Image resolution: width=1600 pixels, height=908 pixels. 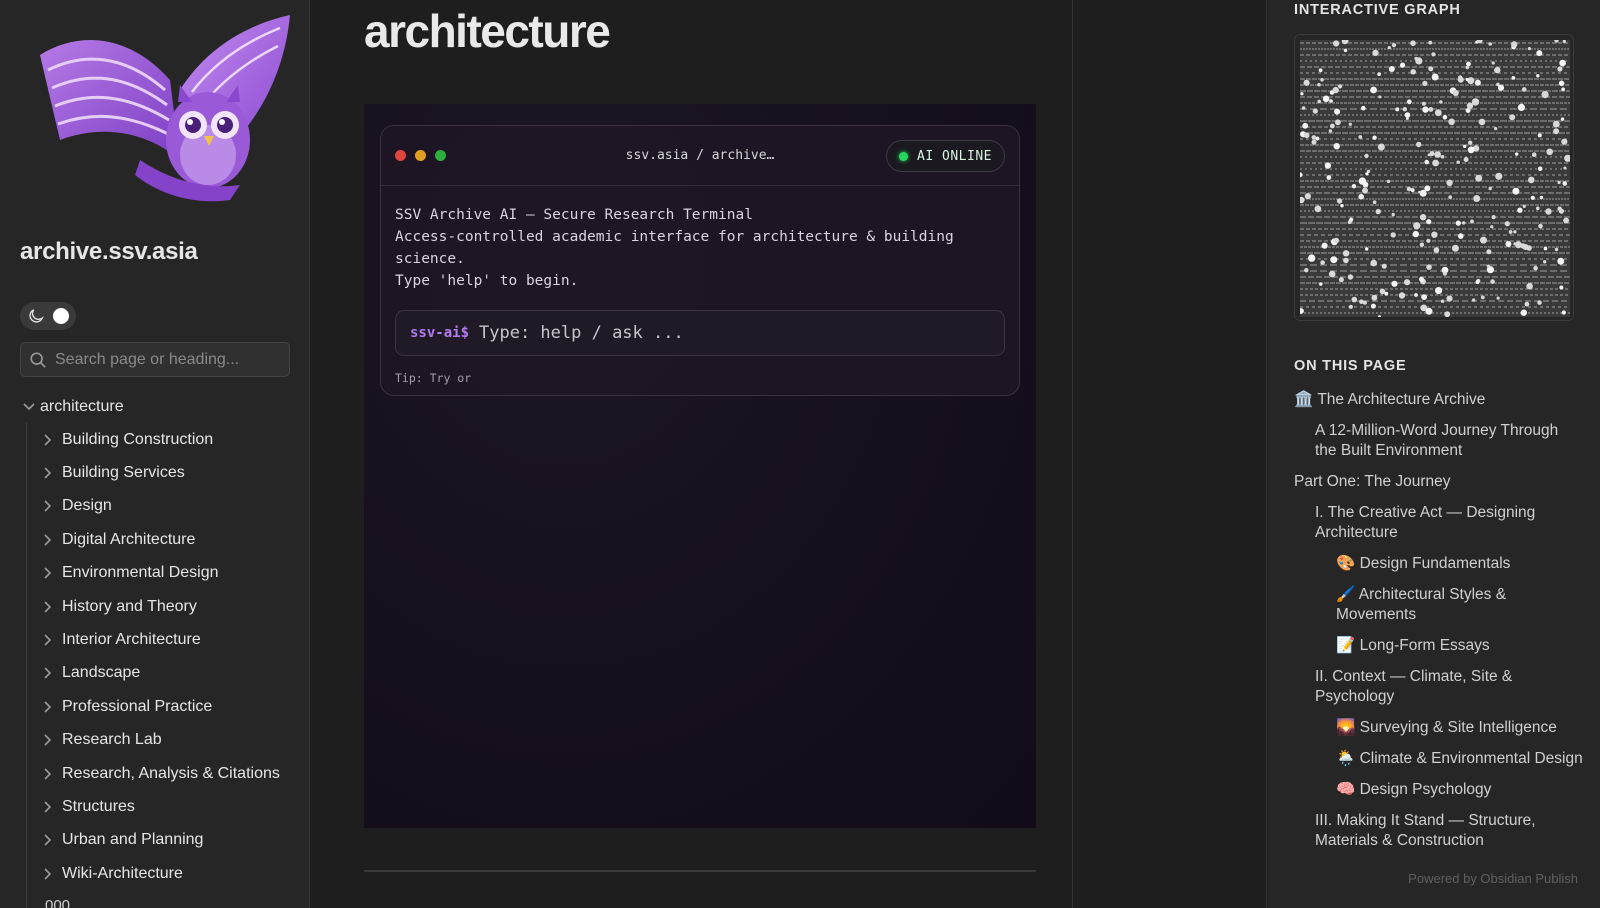 What do you see at coordinates (109, 252) in the screenshot?
I see `site-name: archive.ssv.asia` at bounding box center [109, 252].